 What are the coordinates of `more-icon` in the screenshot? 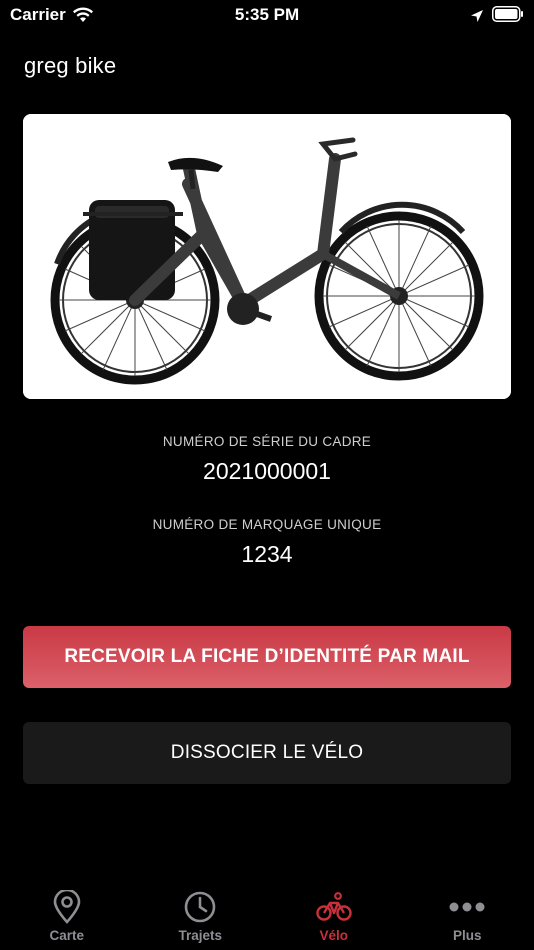 It's located at (467, 907).